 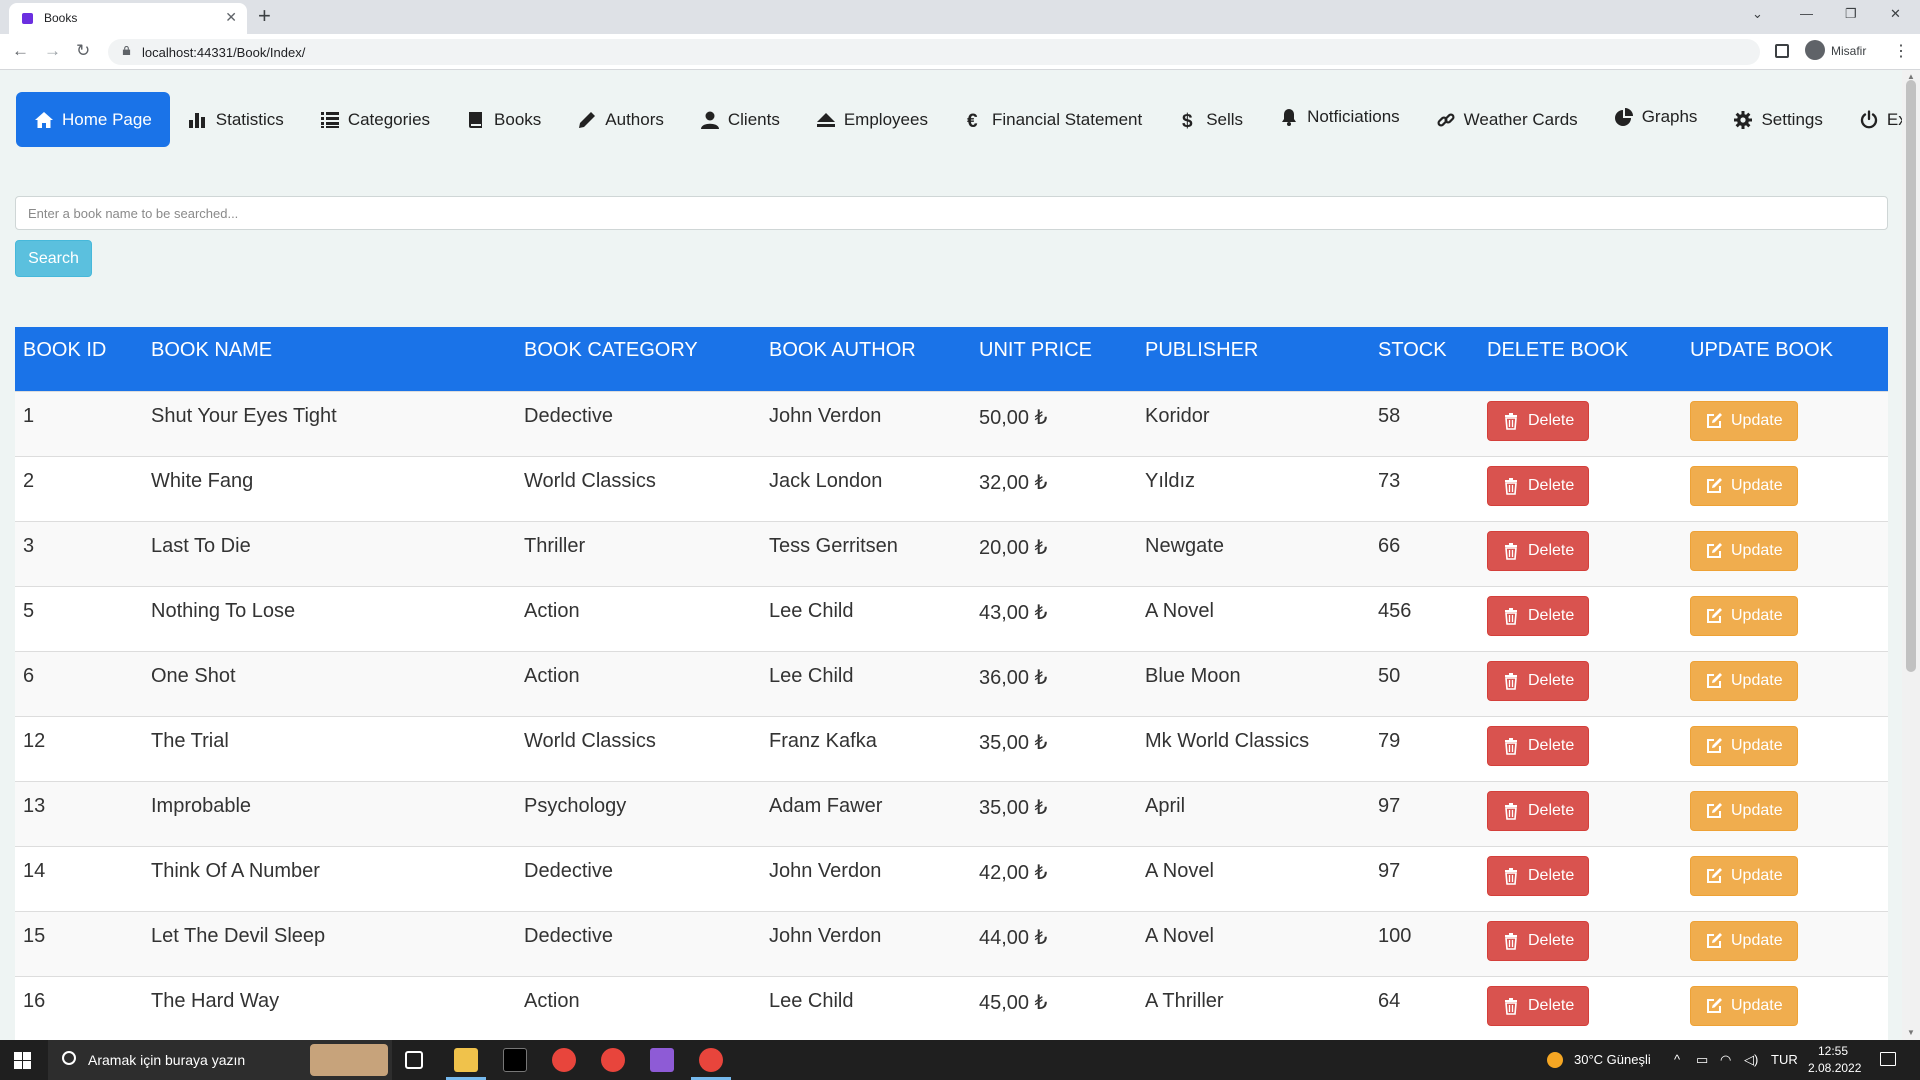 I want to click on cell-stock: 456, so click(x=1424, y=618).